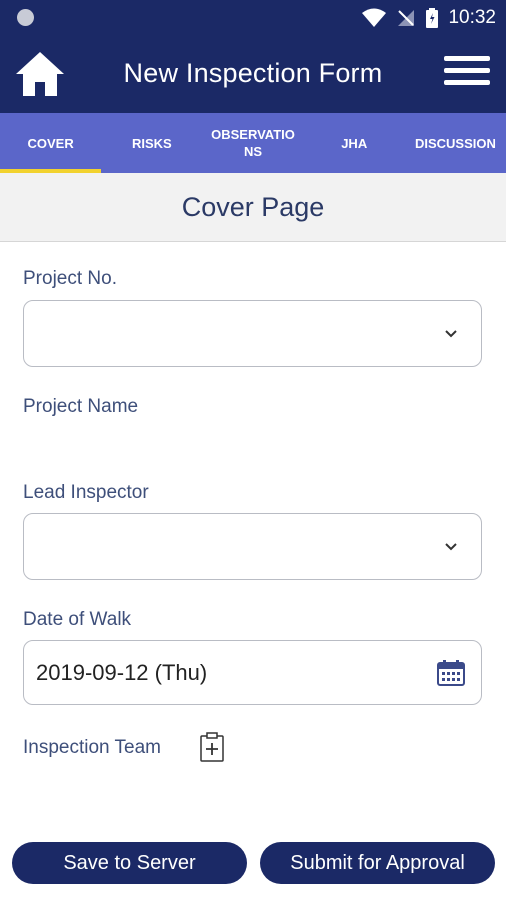 The height and width of the screenshot is (900, 506). What do you see at coordinates (374, 17) in the screenshot?
I see `wifi-icon` at bounding box center [374, 17].